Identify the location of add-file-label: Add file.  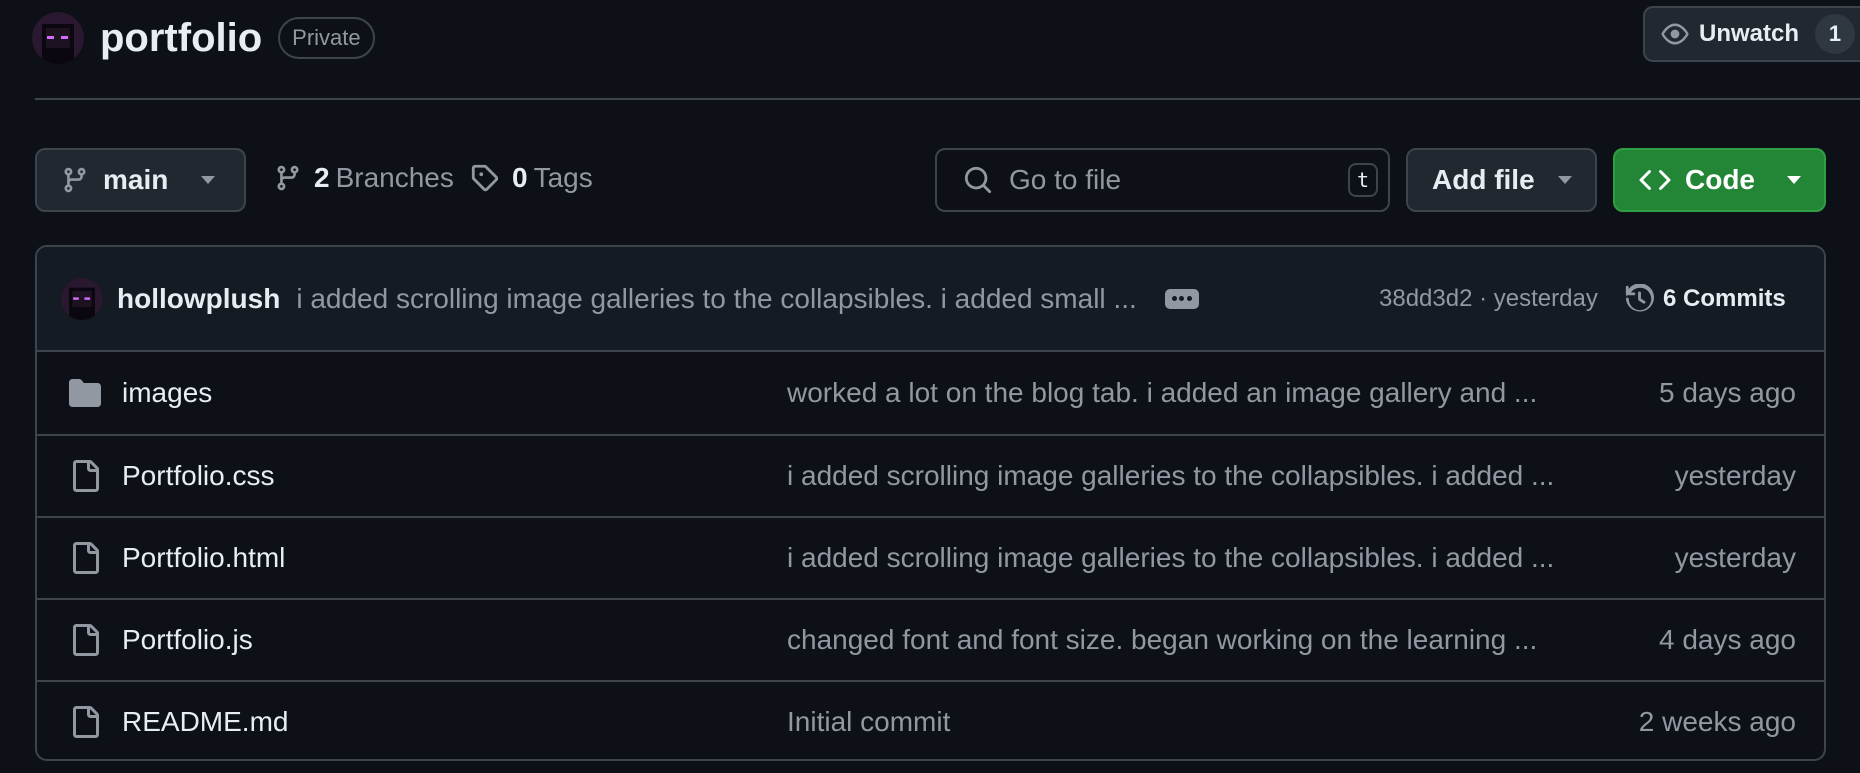
(1483, 179).